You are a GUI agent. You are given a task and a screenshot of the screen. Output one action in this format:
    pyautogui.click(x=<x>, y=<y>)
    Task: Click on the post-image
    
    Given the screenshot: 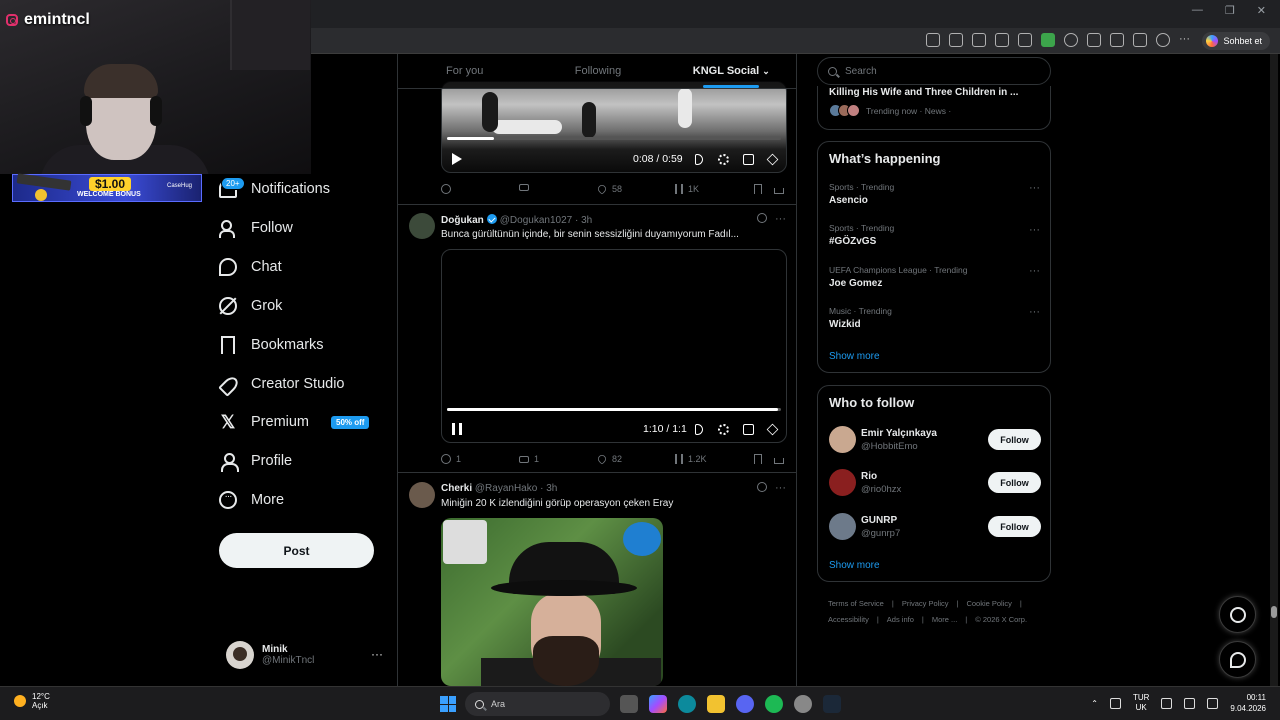 What is the action you would take?
    pyautogui.click(x=552, y=602)
    